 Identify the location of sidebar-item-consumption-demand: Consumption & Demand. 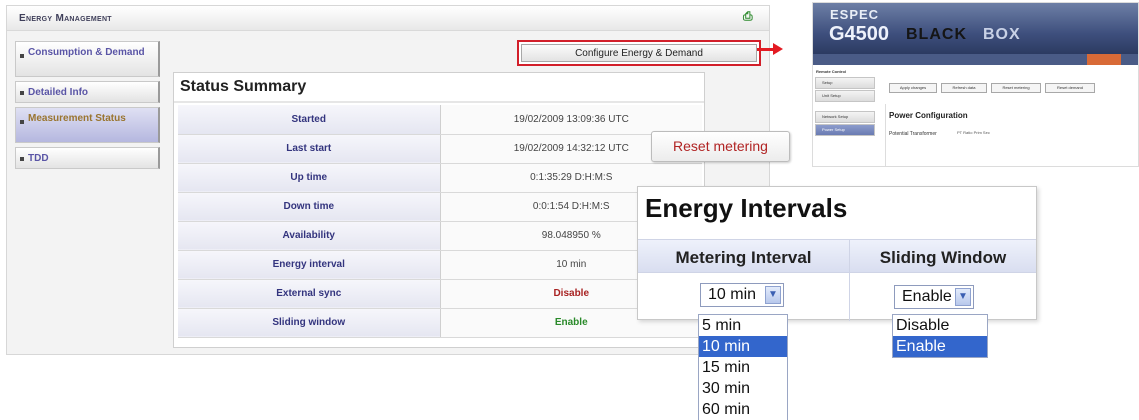
(87, 59).